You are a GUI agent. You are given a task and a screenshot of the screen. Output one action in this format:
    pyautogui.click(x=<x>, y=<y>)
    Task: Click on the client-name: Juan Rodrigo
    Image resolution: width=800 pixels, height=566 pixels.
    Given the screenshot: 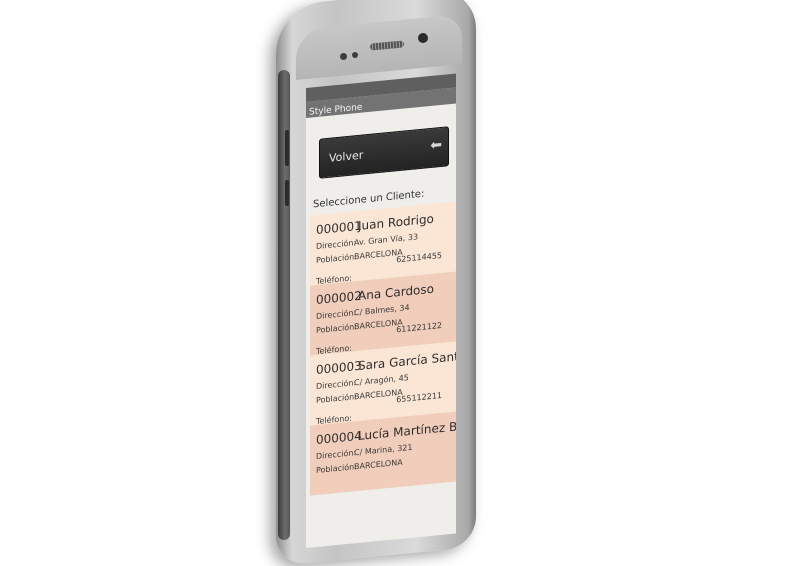 What is the action you would take?
    pyautogui.click(x=396, y=222)
    